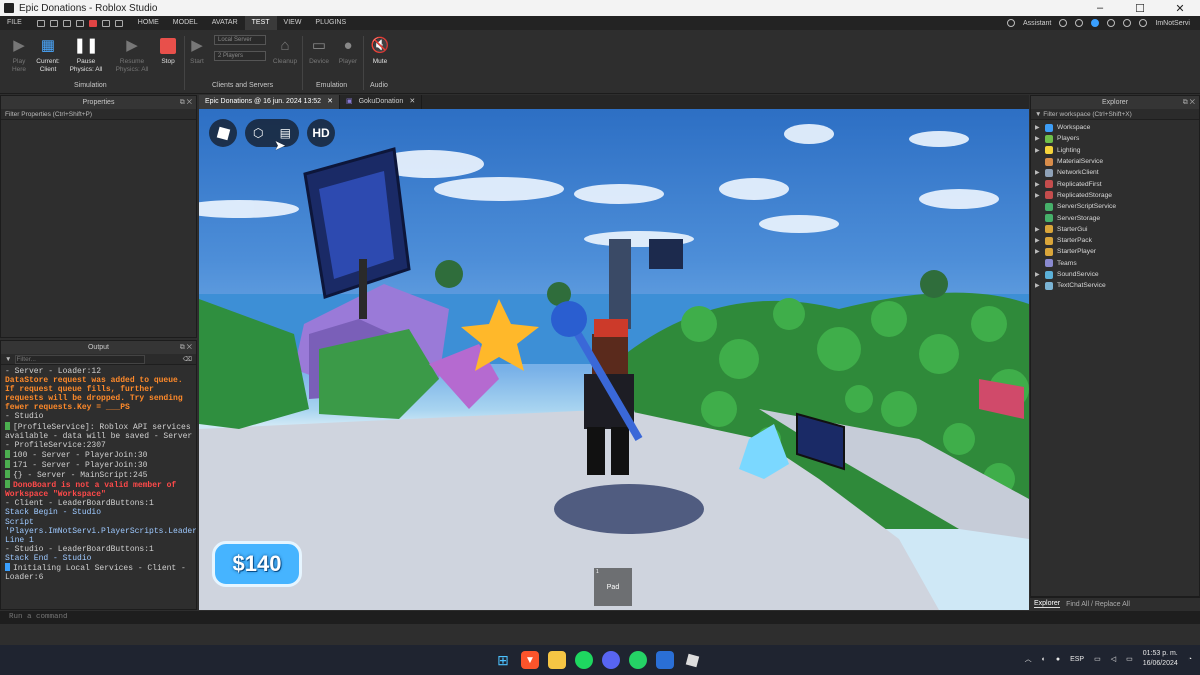 The image size is (1200, 675). I want to click on stop-quick-icon, so click(92, 23).